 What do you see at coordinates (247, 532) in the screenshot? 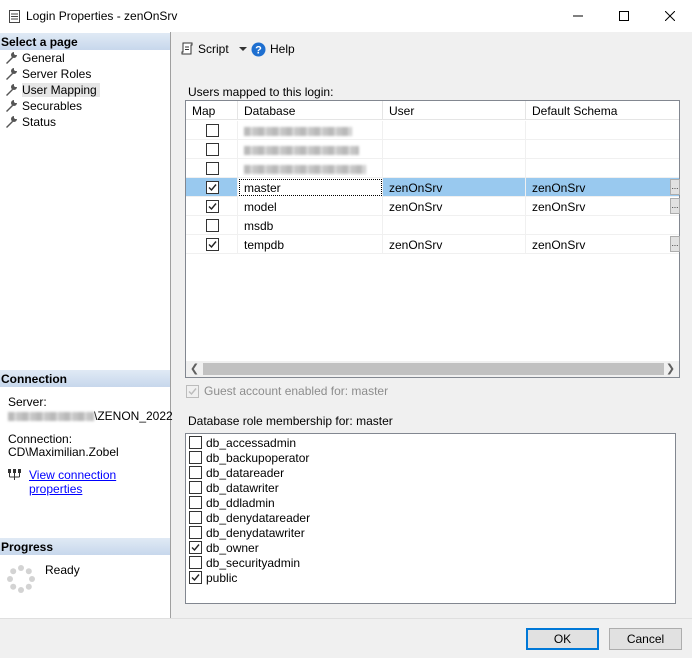
I see `role-item: db_denydatawriter` at bounding box center [247, 532].